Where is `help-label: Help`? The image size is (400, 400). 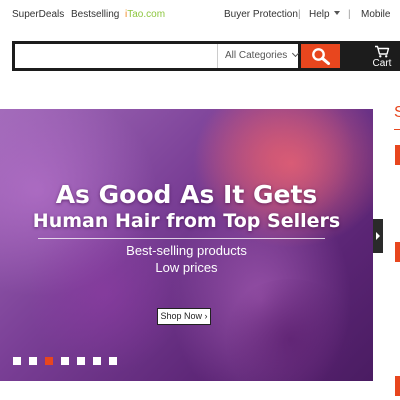
help-label: Help is located at coordinates (319, 14).